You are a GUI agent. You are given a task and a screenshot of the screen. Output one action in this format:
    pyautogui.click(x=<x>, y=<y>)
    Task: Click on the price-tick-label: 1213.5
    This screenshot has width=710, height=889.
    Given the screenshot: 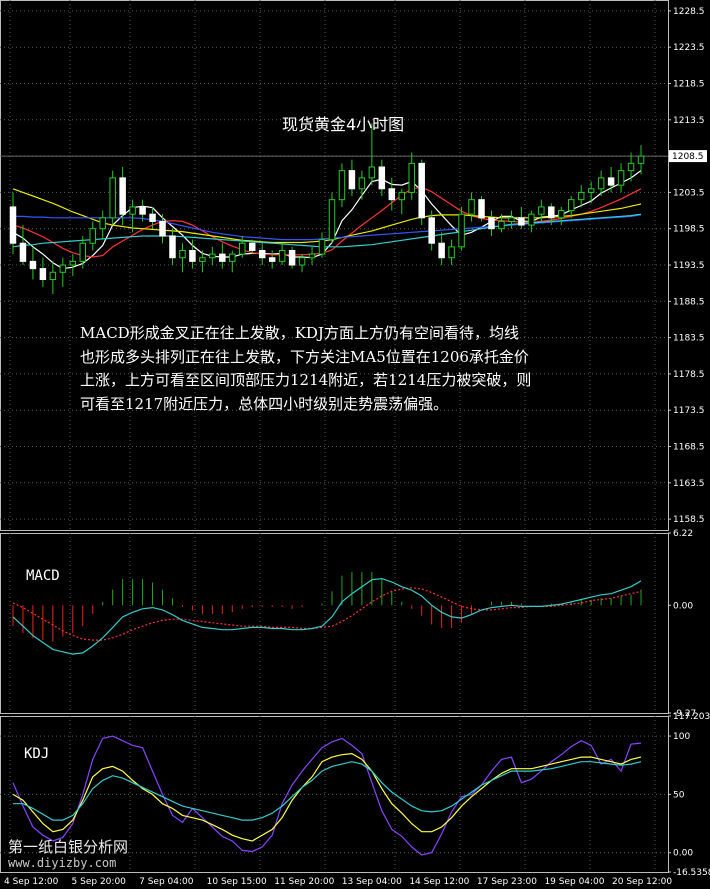 What is the action you would take?
    pyautogui.click(x=689, y=121)
    